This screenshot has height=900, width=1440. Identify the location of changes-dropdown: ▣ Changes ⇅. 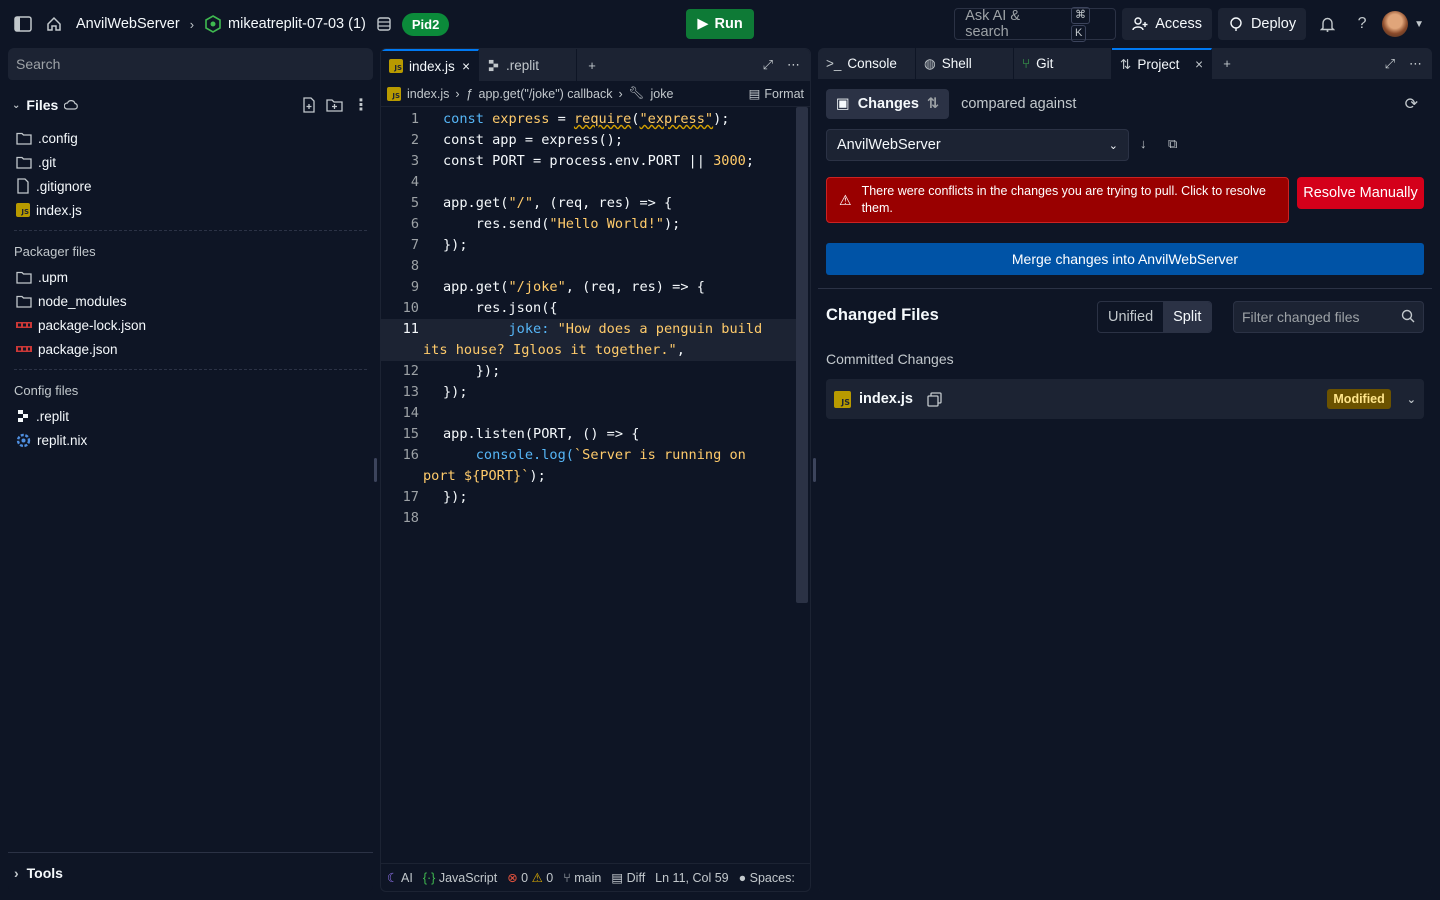
(888, 104).